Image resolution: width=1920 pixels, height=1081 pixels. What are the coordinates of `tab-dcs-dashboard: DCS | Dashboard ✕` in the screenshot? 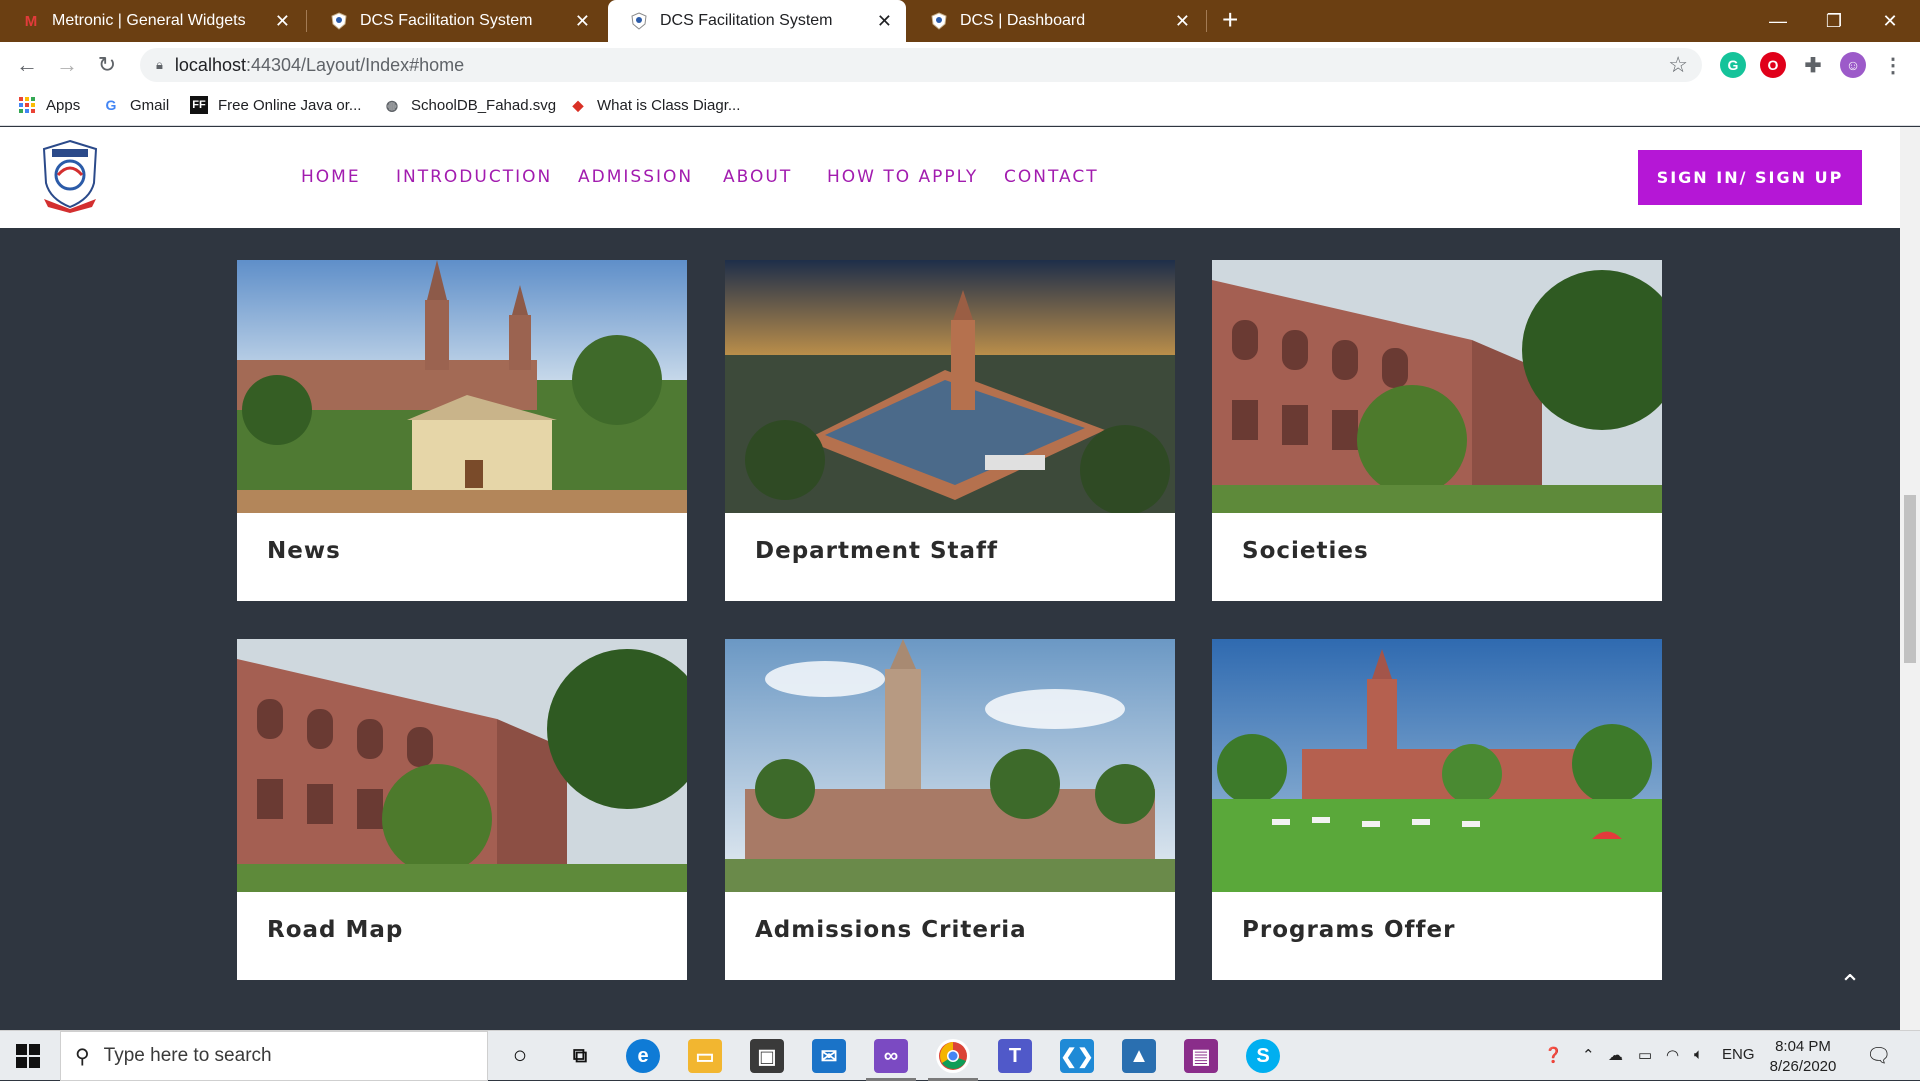 It's located at (1056, 21).